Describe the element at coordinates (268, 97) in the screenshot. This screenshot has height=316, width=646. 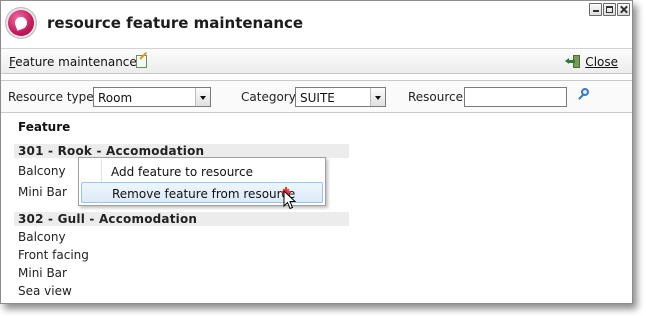
I see `category-label: Category` at that location.